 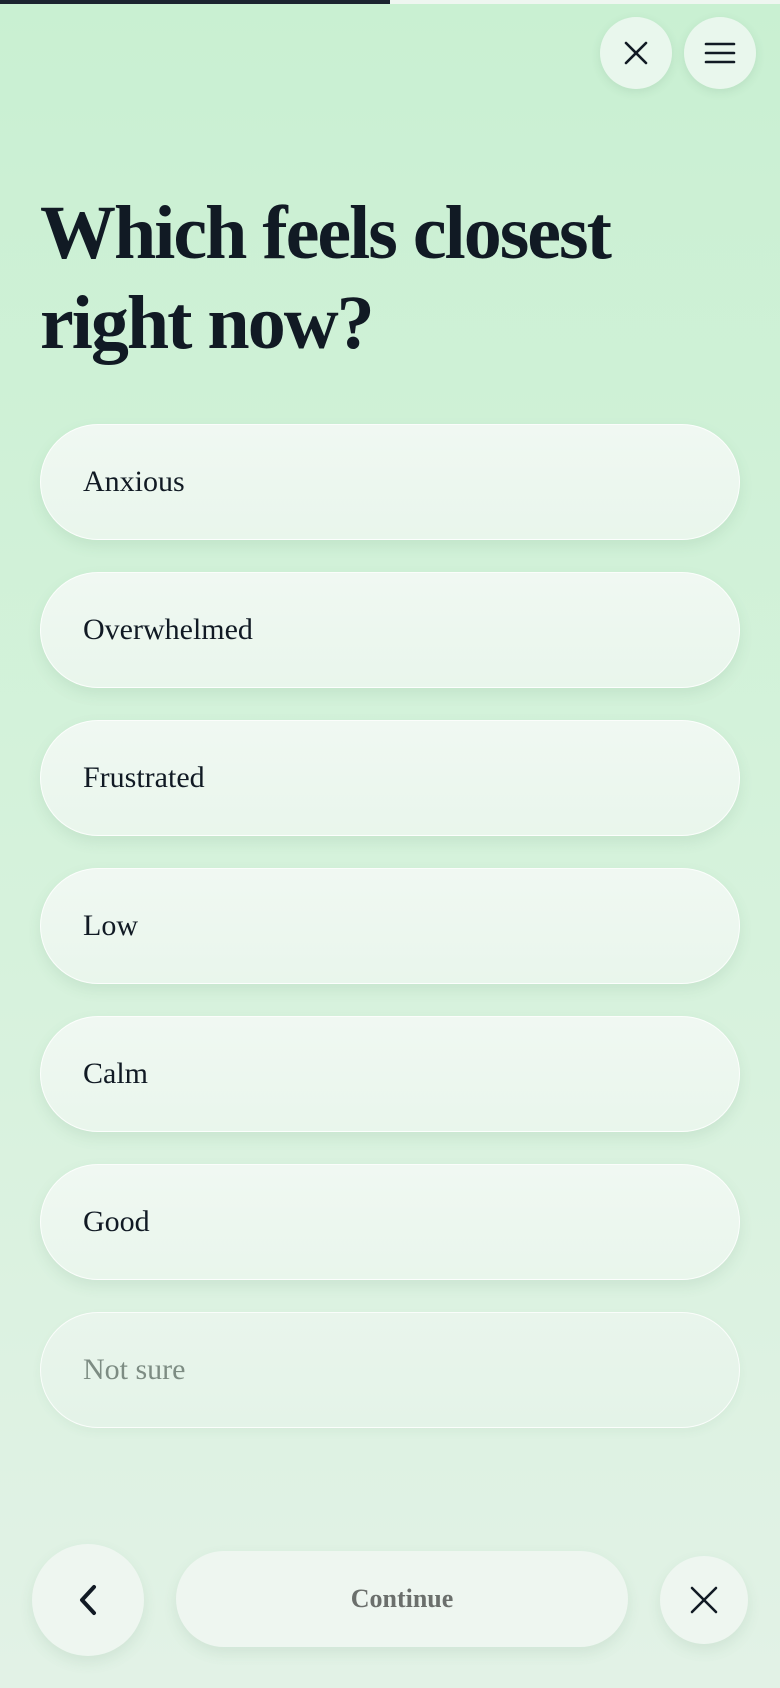 What do you see at coordinates (390, 630) in the screenshot?
I see `option-overwhelmed: Overwhelmed` at bounding box center [390, 630].